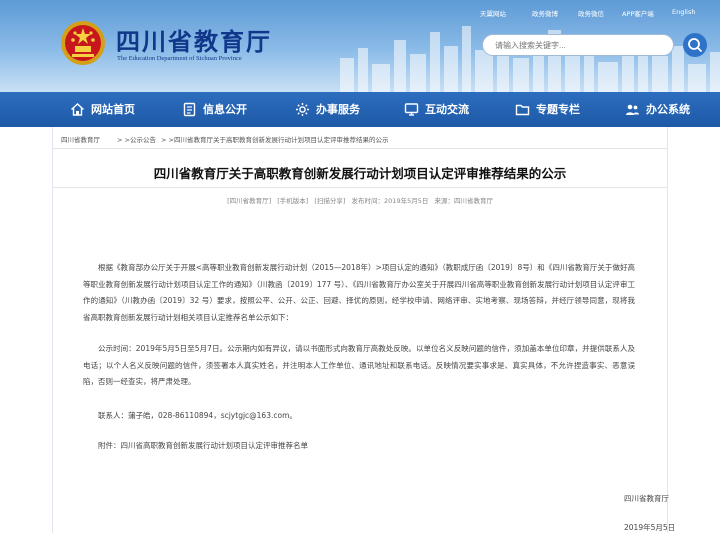 This screenshot has height=533, width=720. Describe the element at coordinates (646, 498) in the screenshot. I see `signature-org: 四川省教育厅` at that location.